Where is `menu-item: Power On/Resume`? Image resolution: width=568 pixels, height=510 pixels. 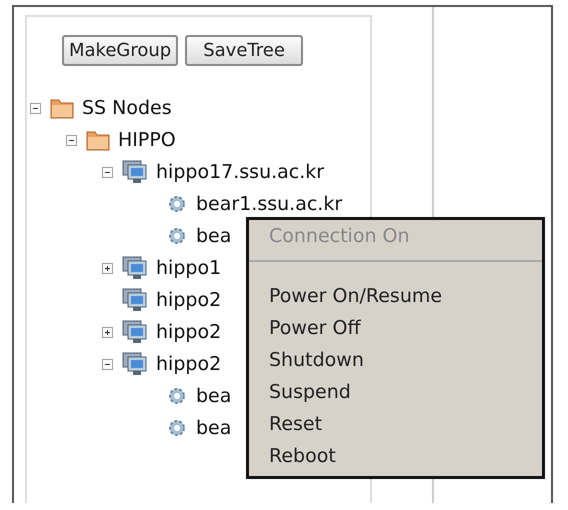
menu-item: Power On/Resume is located at coordinates (395, 296).